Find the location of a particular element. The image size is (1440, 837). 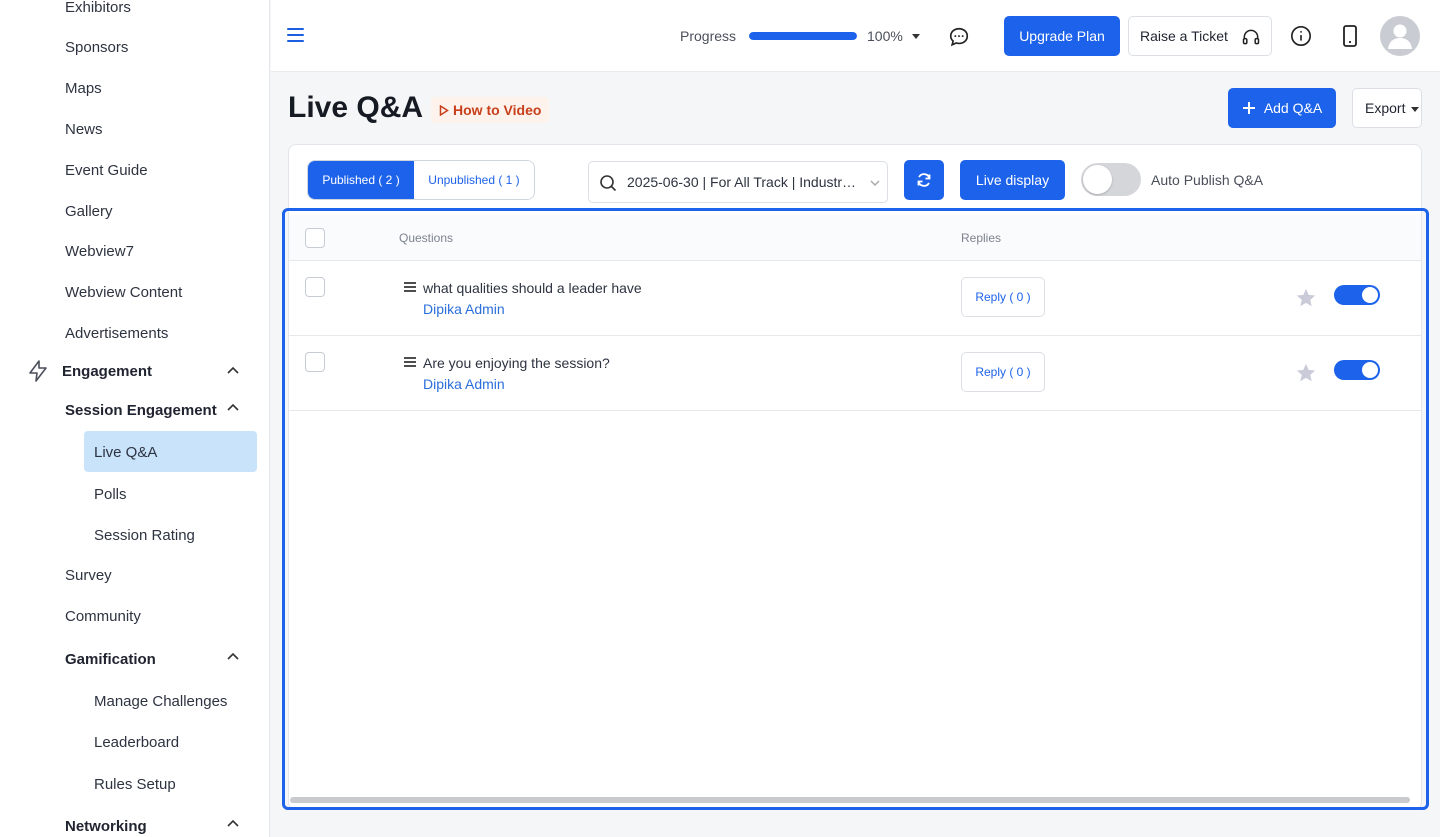

hamburger-icon is located at coordinates (295, 35).